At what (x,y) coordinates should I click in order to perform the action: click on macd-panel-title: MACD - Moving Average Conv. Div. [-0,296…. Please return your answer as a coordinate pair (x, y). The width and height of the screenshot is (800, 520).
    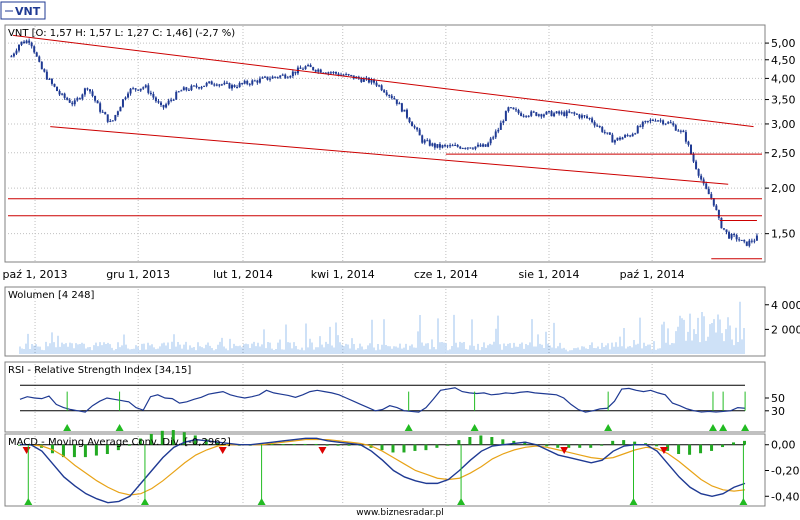
    Looking at the image, I should click on (119, 442).